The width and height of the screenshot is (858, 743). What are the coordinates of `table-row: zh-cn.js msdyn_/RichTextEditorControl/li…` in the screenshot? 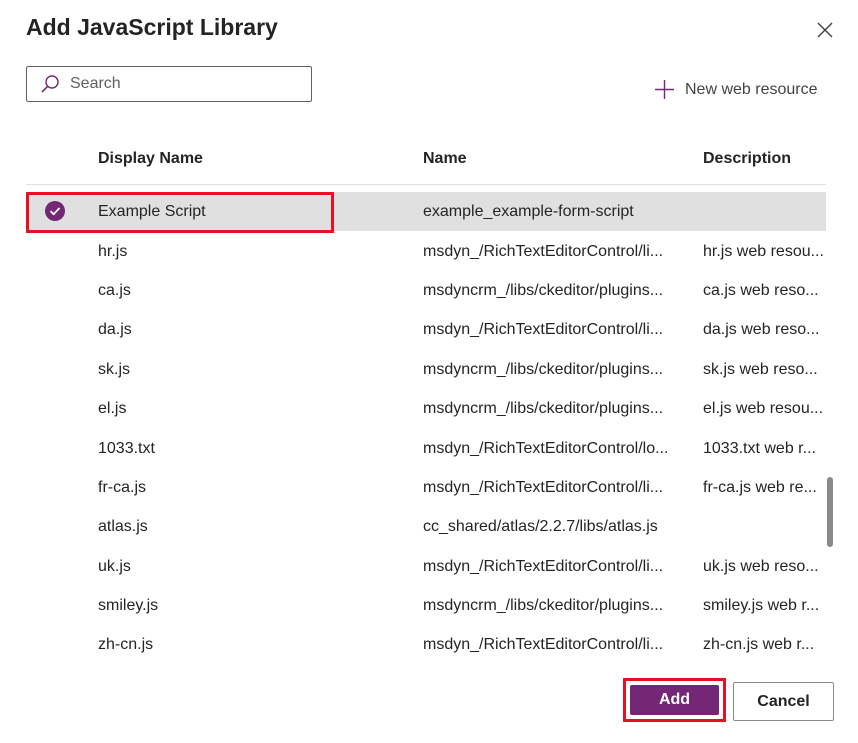 It's located at (426, 640).